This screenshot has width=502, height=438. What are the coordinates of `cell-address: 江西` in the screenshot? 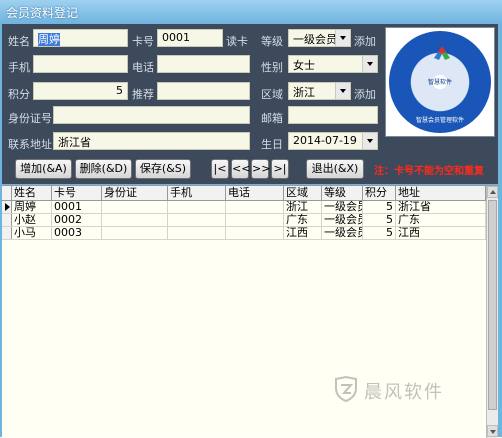 It's located at (441, 233).